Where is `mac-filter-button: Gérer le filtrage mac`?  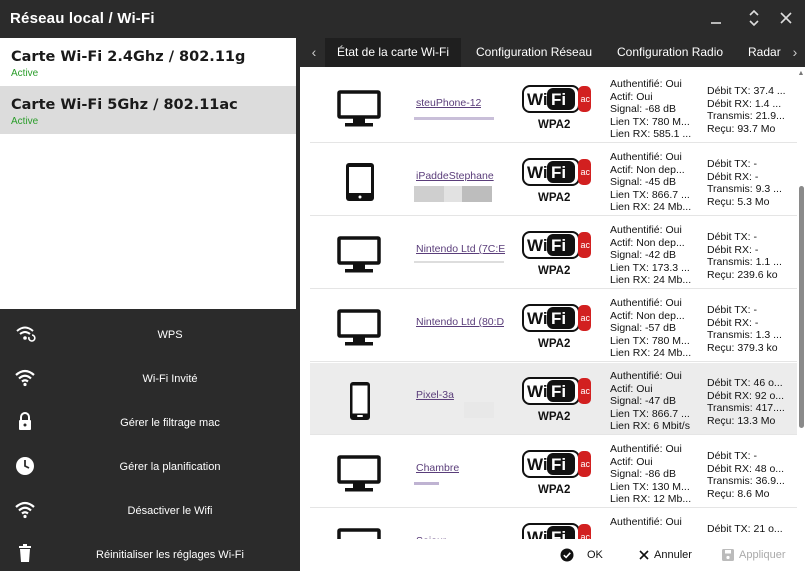 mac-filter-button: Gérer le filtrage mac is located at coordinates (150, 422).